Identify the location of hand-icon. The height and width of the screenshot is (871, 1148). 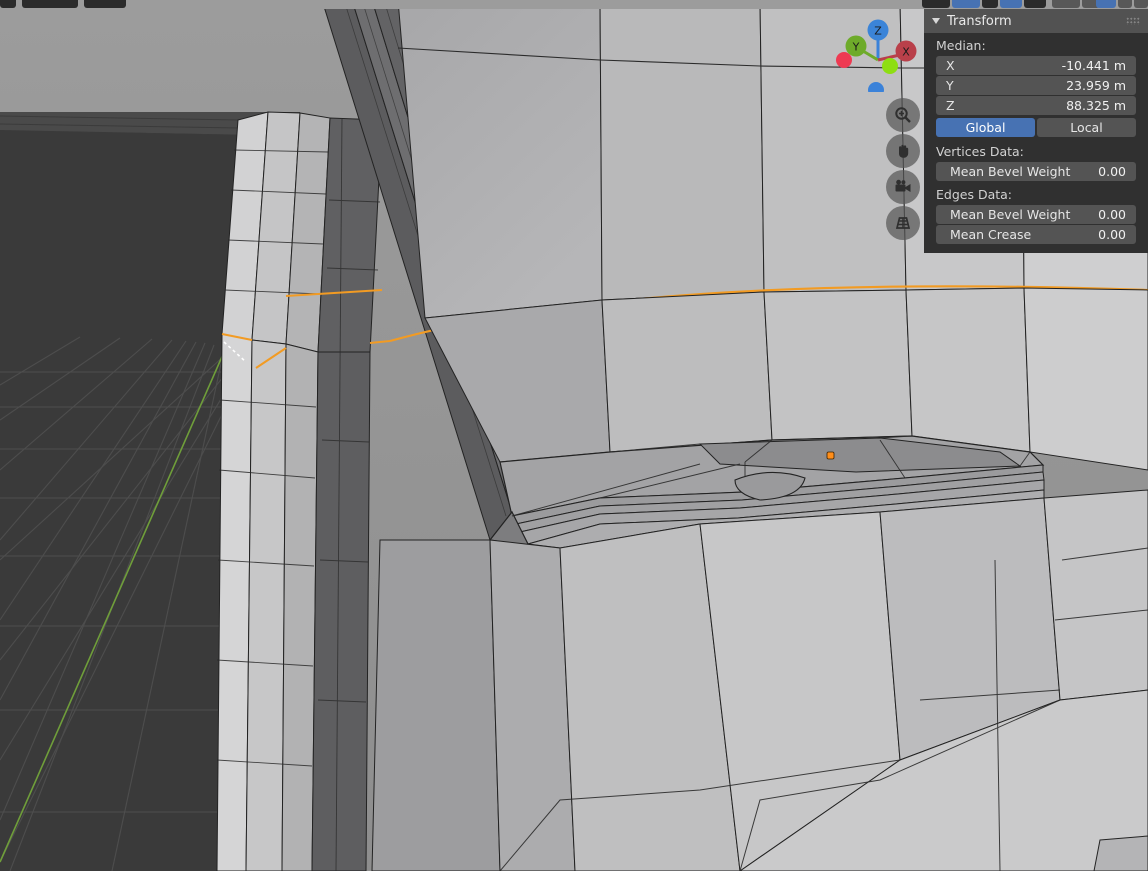
(904, 151).